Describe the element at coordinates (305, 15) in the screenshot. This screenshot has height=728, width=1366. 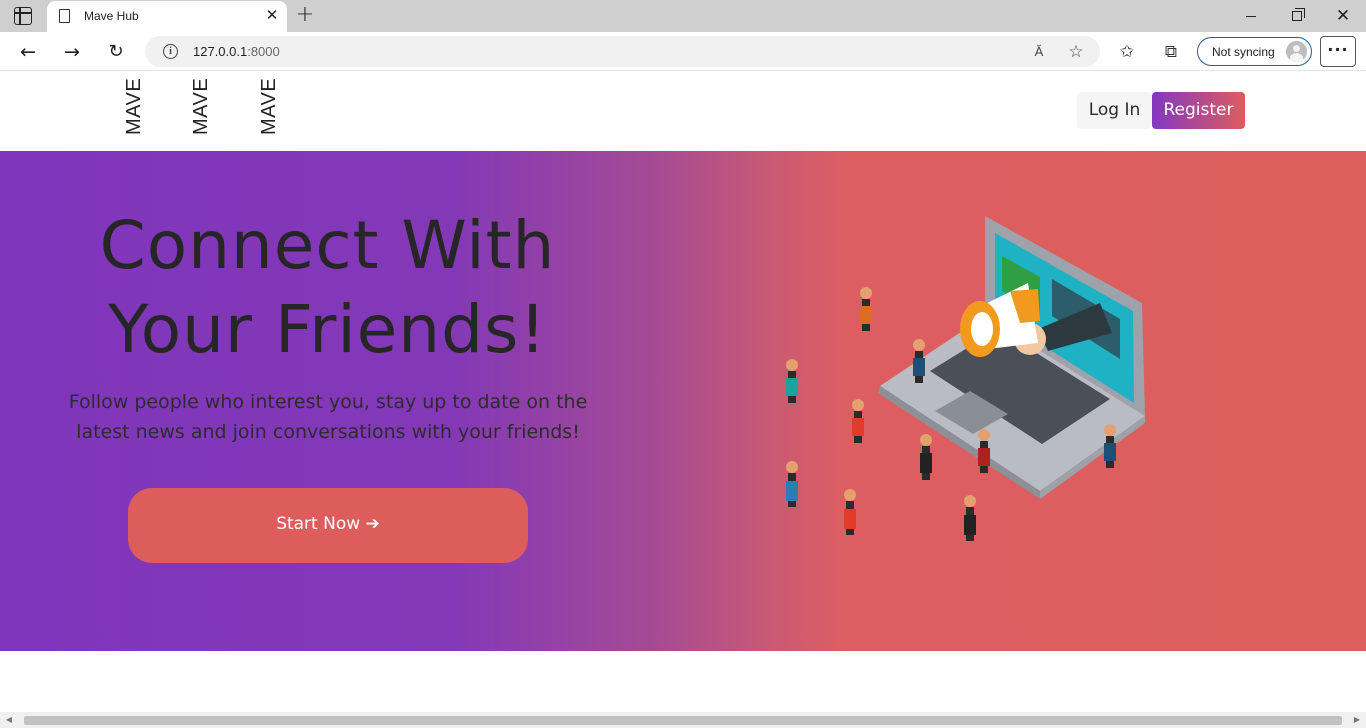
I see `new-tab-icon: +` at that location.